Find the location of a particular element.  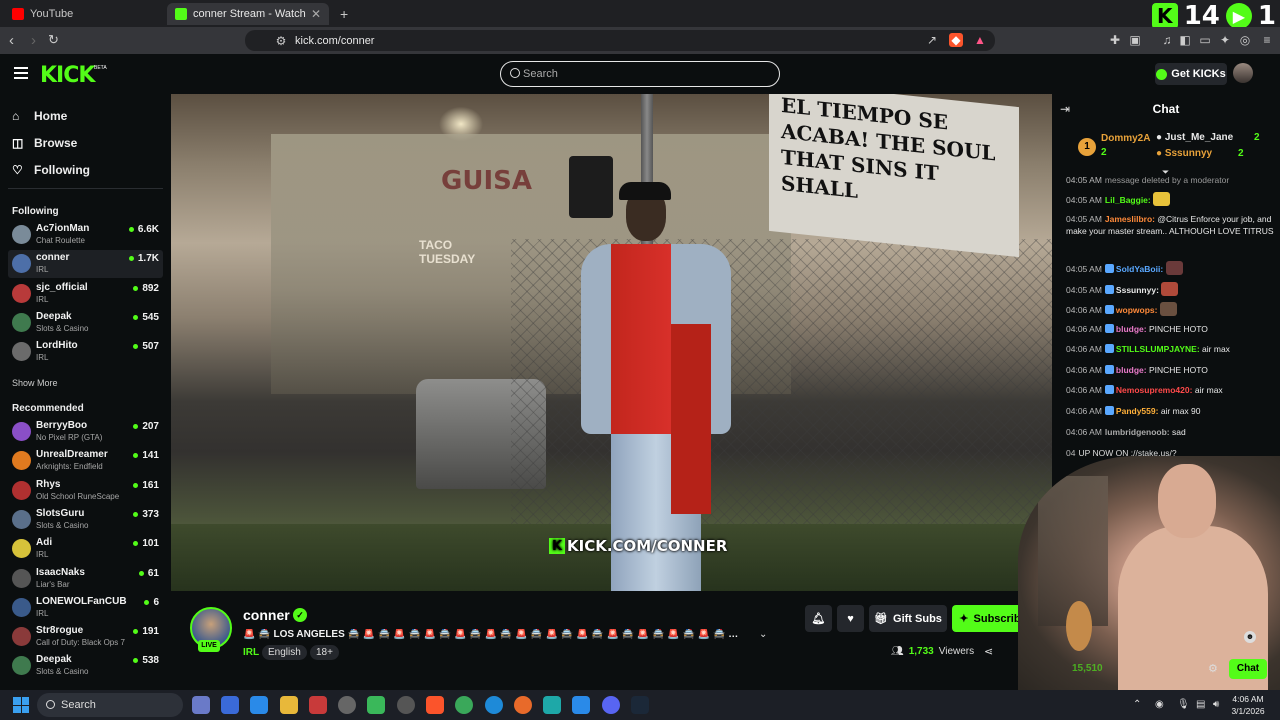

tab-youtube: YouTube is located at coordinates (84, 14).